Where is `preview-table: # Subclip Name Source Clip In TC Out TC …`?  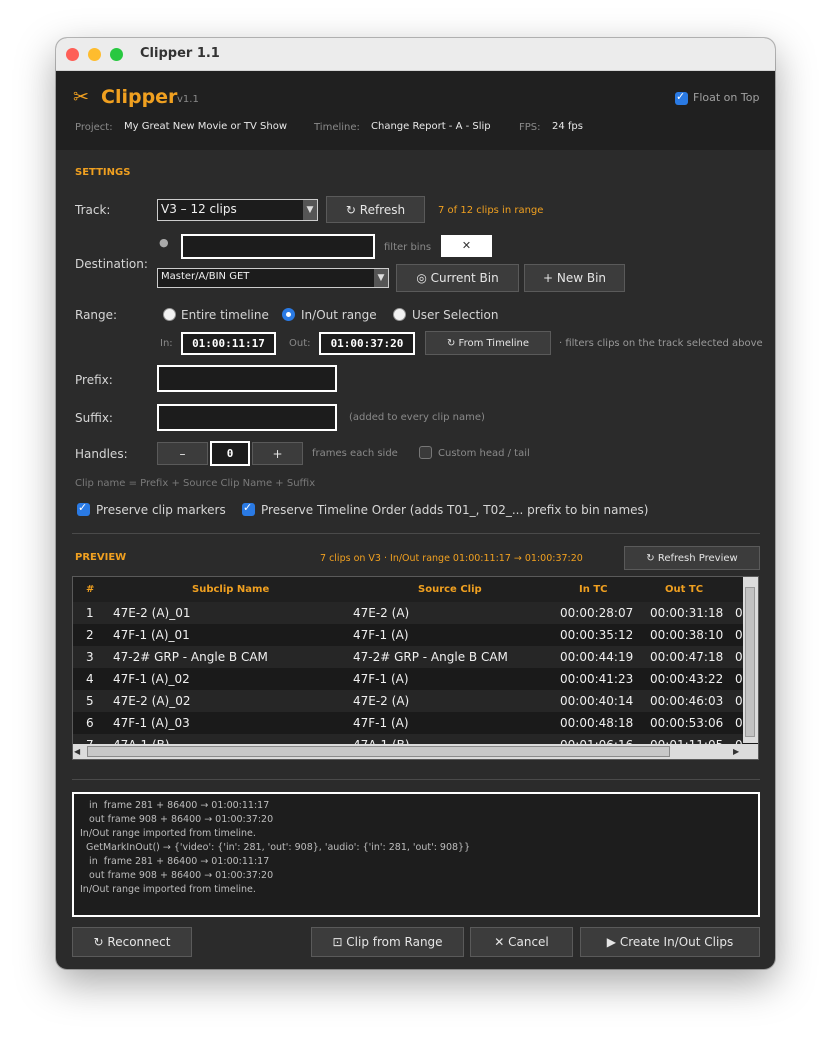 preview-table: # Subclip Name Source Clip In TC Out TC … is located at coordinates (415, 668).